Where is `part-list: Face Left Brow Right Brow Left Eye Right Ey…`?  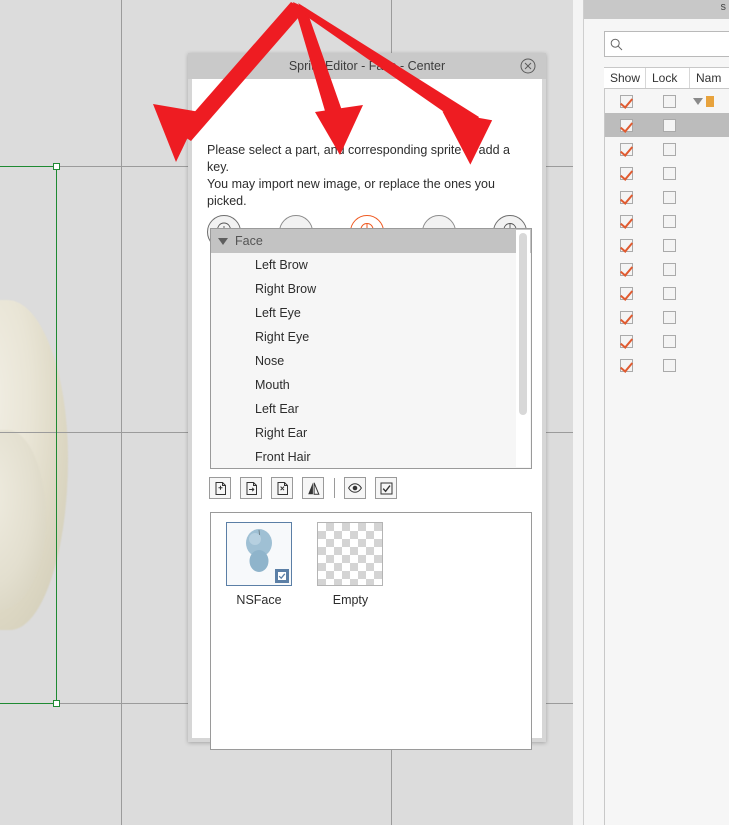 part-list: Face Left Brow Right Brow Left Eye Right Ey… is located at coordinates (371, 348).